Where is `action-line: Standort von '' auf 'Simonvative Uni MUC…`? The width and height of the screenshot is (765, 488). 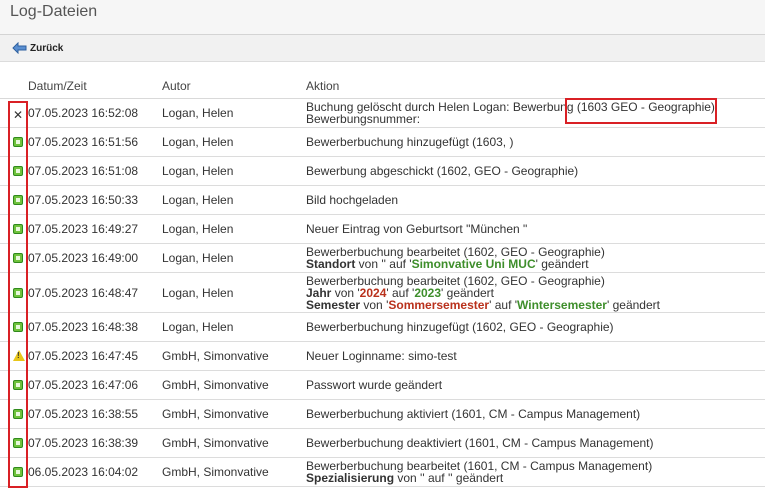 action-line: Standort von '' auf 'Simonvative Uni MUC… is located at coordinates (535, 264).